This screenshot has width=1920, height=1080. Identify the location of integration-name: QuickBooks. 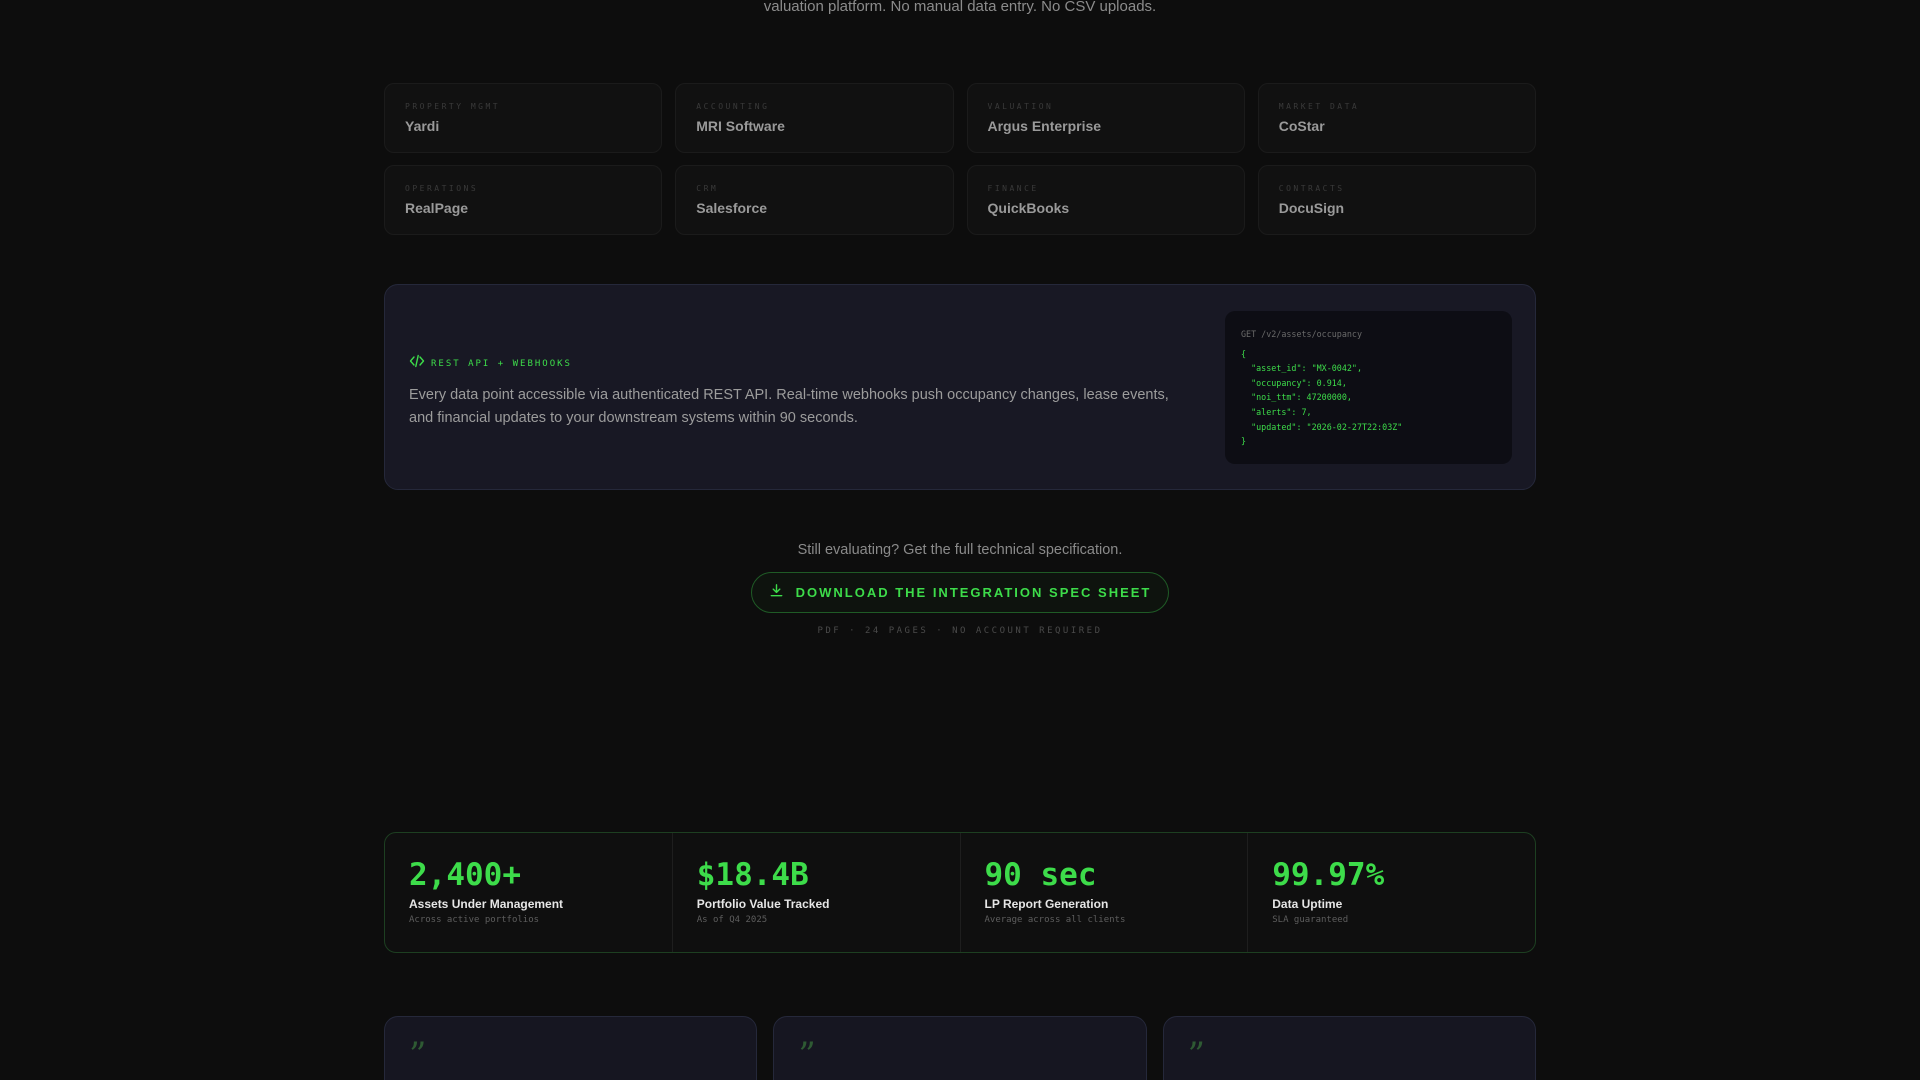
(1028, 208).